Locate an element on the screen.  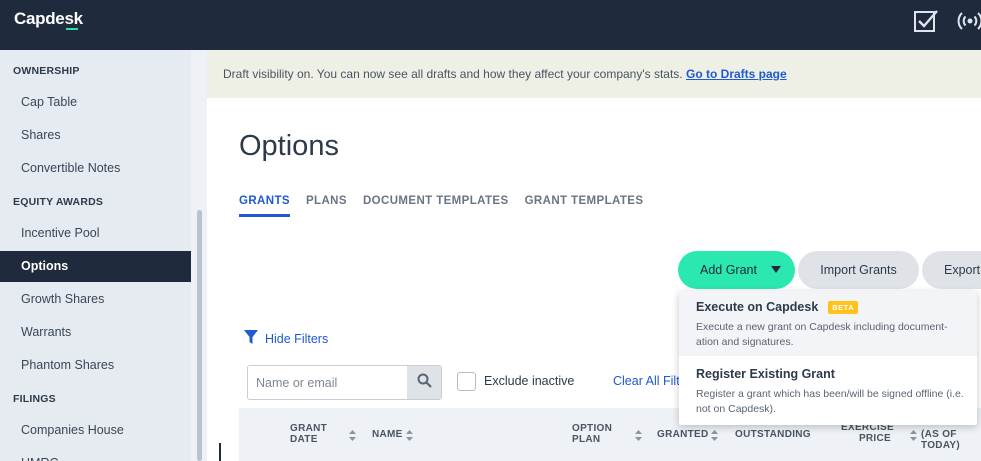
sidebar-item-warrants: Warrants is located at coordinates (95, 332).